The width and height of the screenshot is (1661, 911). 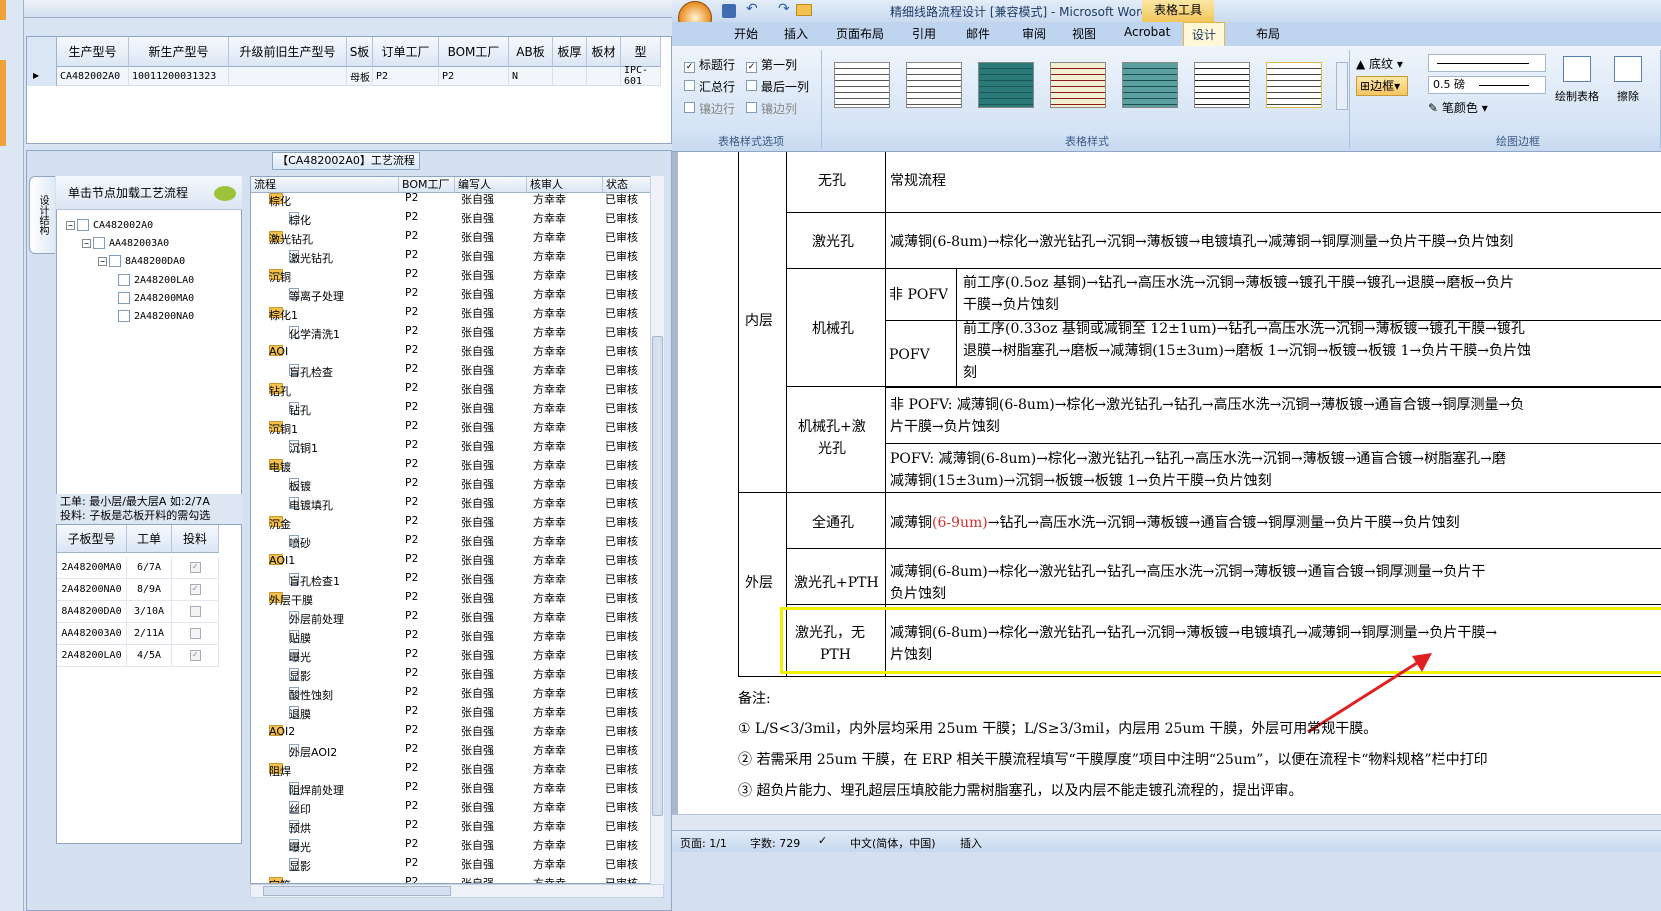 What do you see at coordinates (450, 274) in the screenshot?
I see `flow-row: 沉铜 P2 张自强 方幸幸 已审核` at bounding box center [450, 274].